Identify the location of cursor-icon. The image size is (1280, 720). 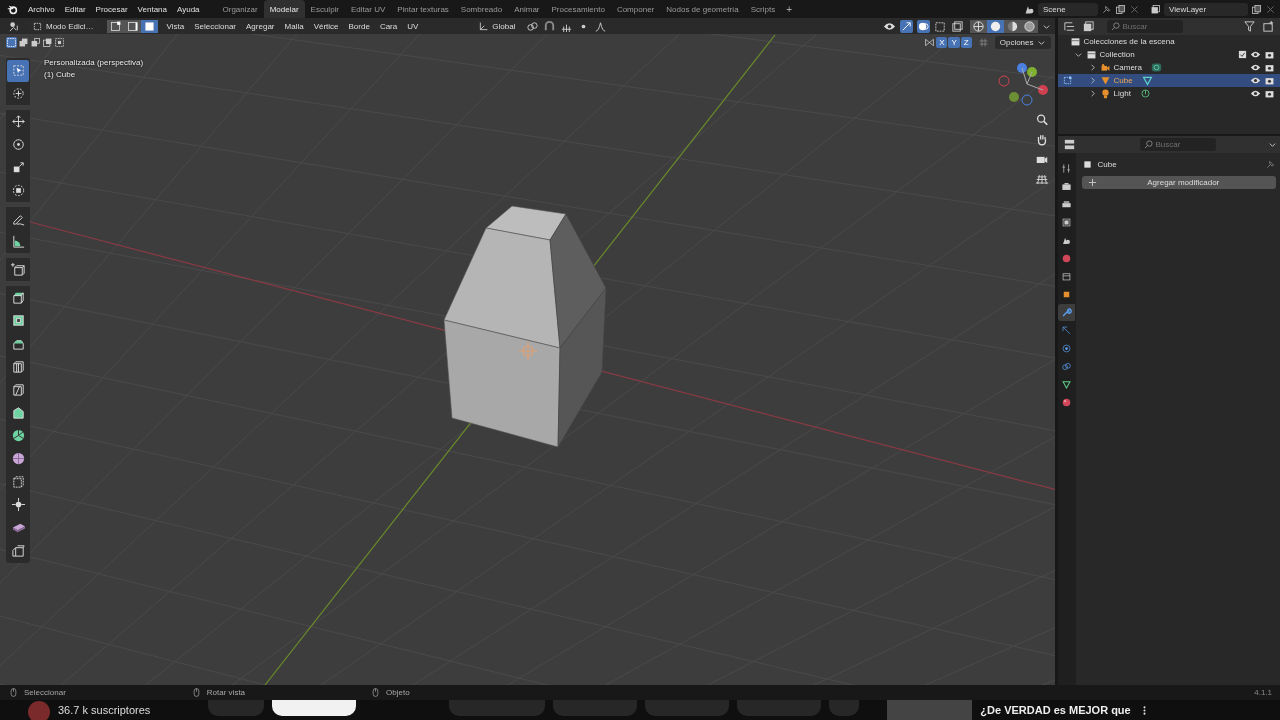
(18, 93).